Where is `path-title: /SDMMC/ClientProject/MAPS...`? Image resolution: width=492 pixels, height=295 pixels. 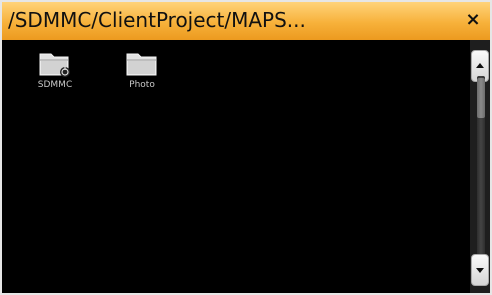 path-title: /SDMMC/ClientProject/MAPS... is located at coordinates (157, 20).